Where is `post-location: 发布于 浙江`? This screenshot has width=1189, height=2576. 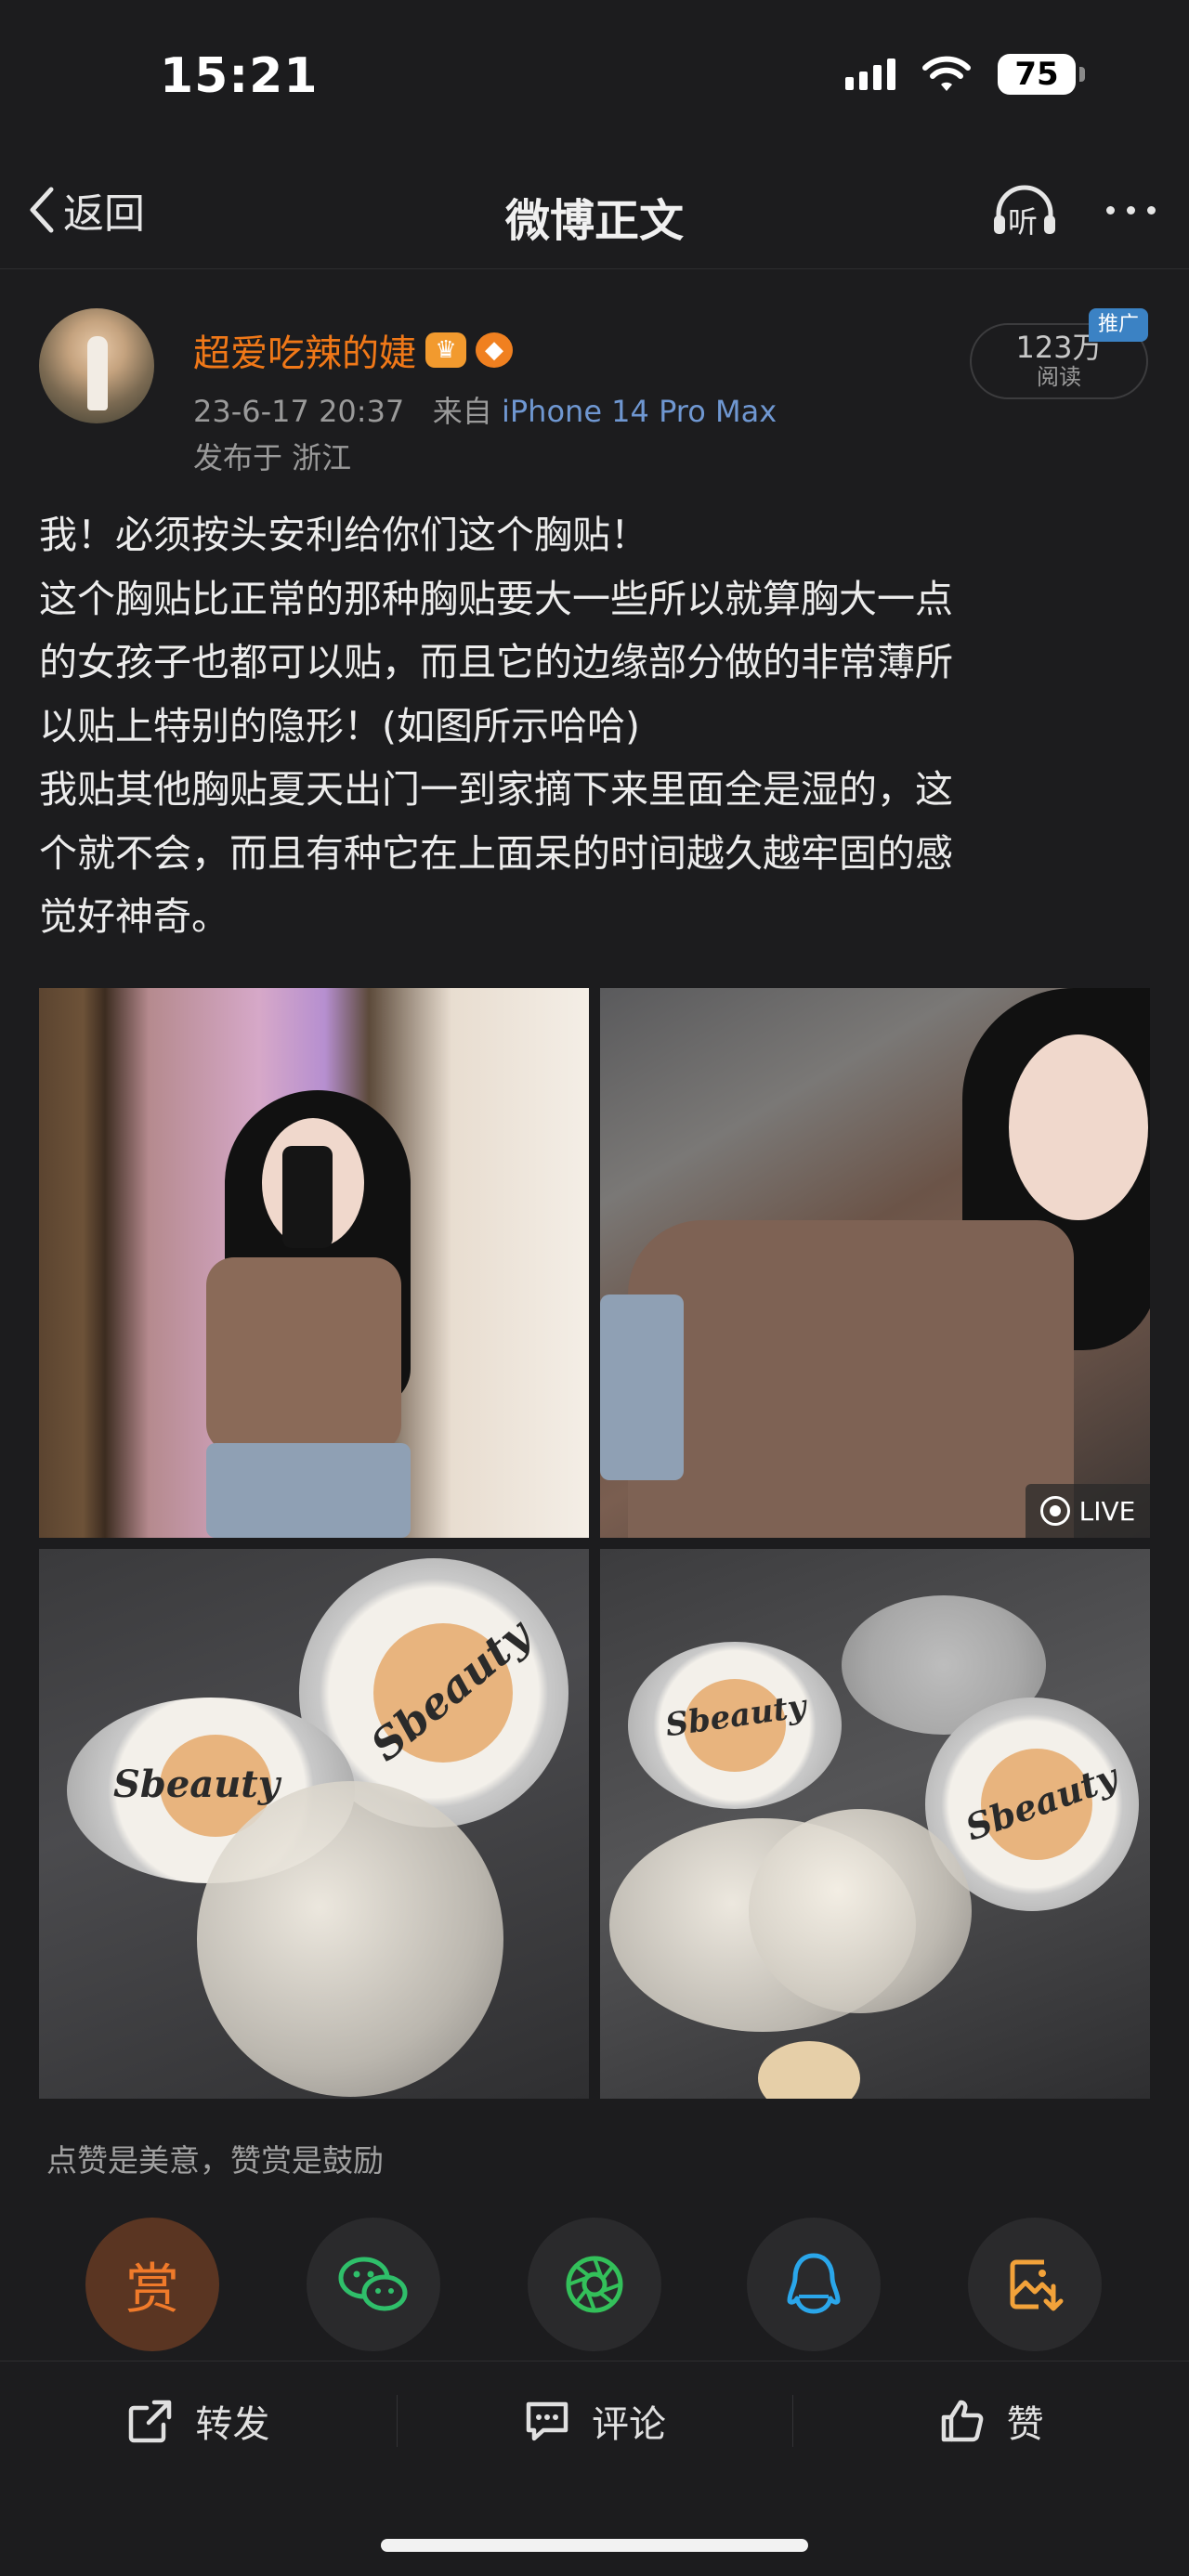
post-location: 发布于 浙江 is located at coordinates (272, 458).